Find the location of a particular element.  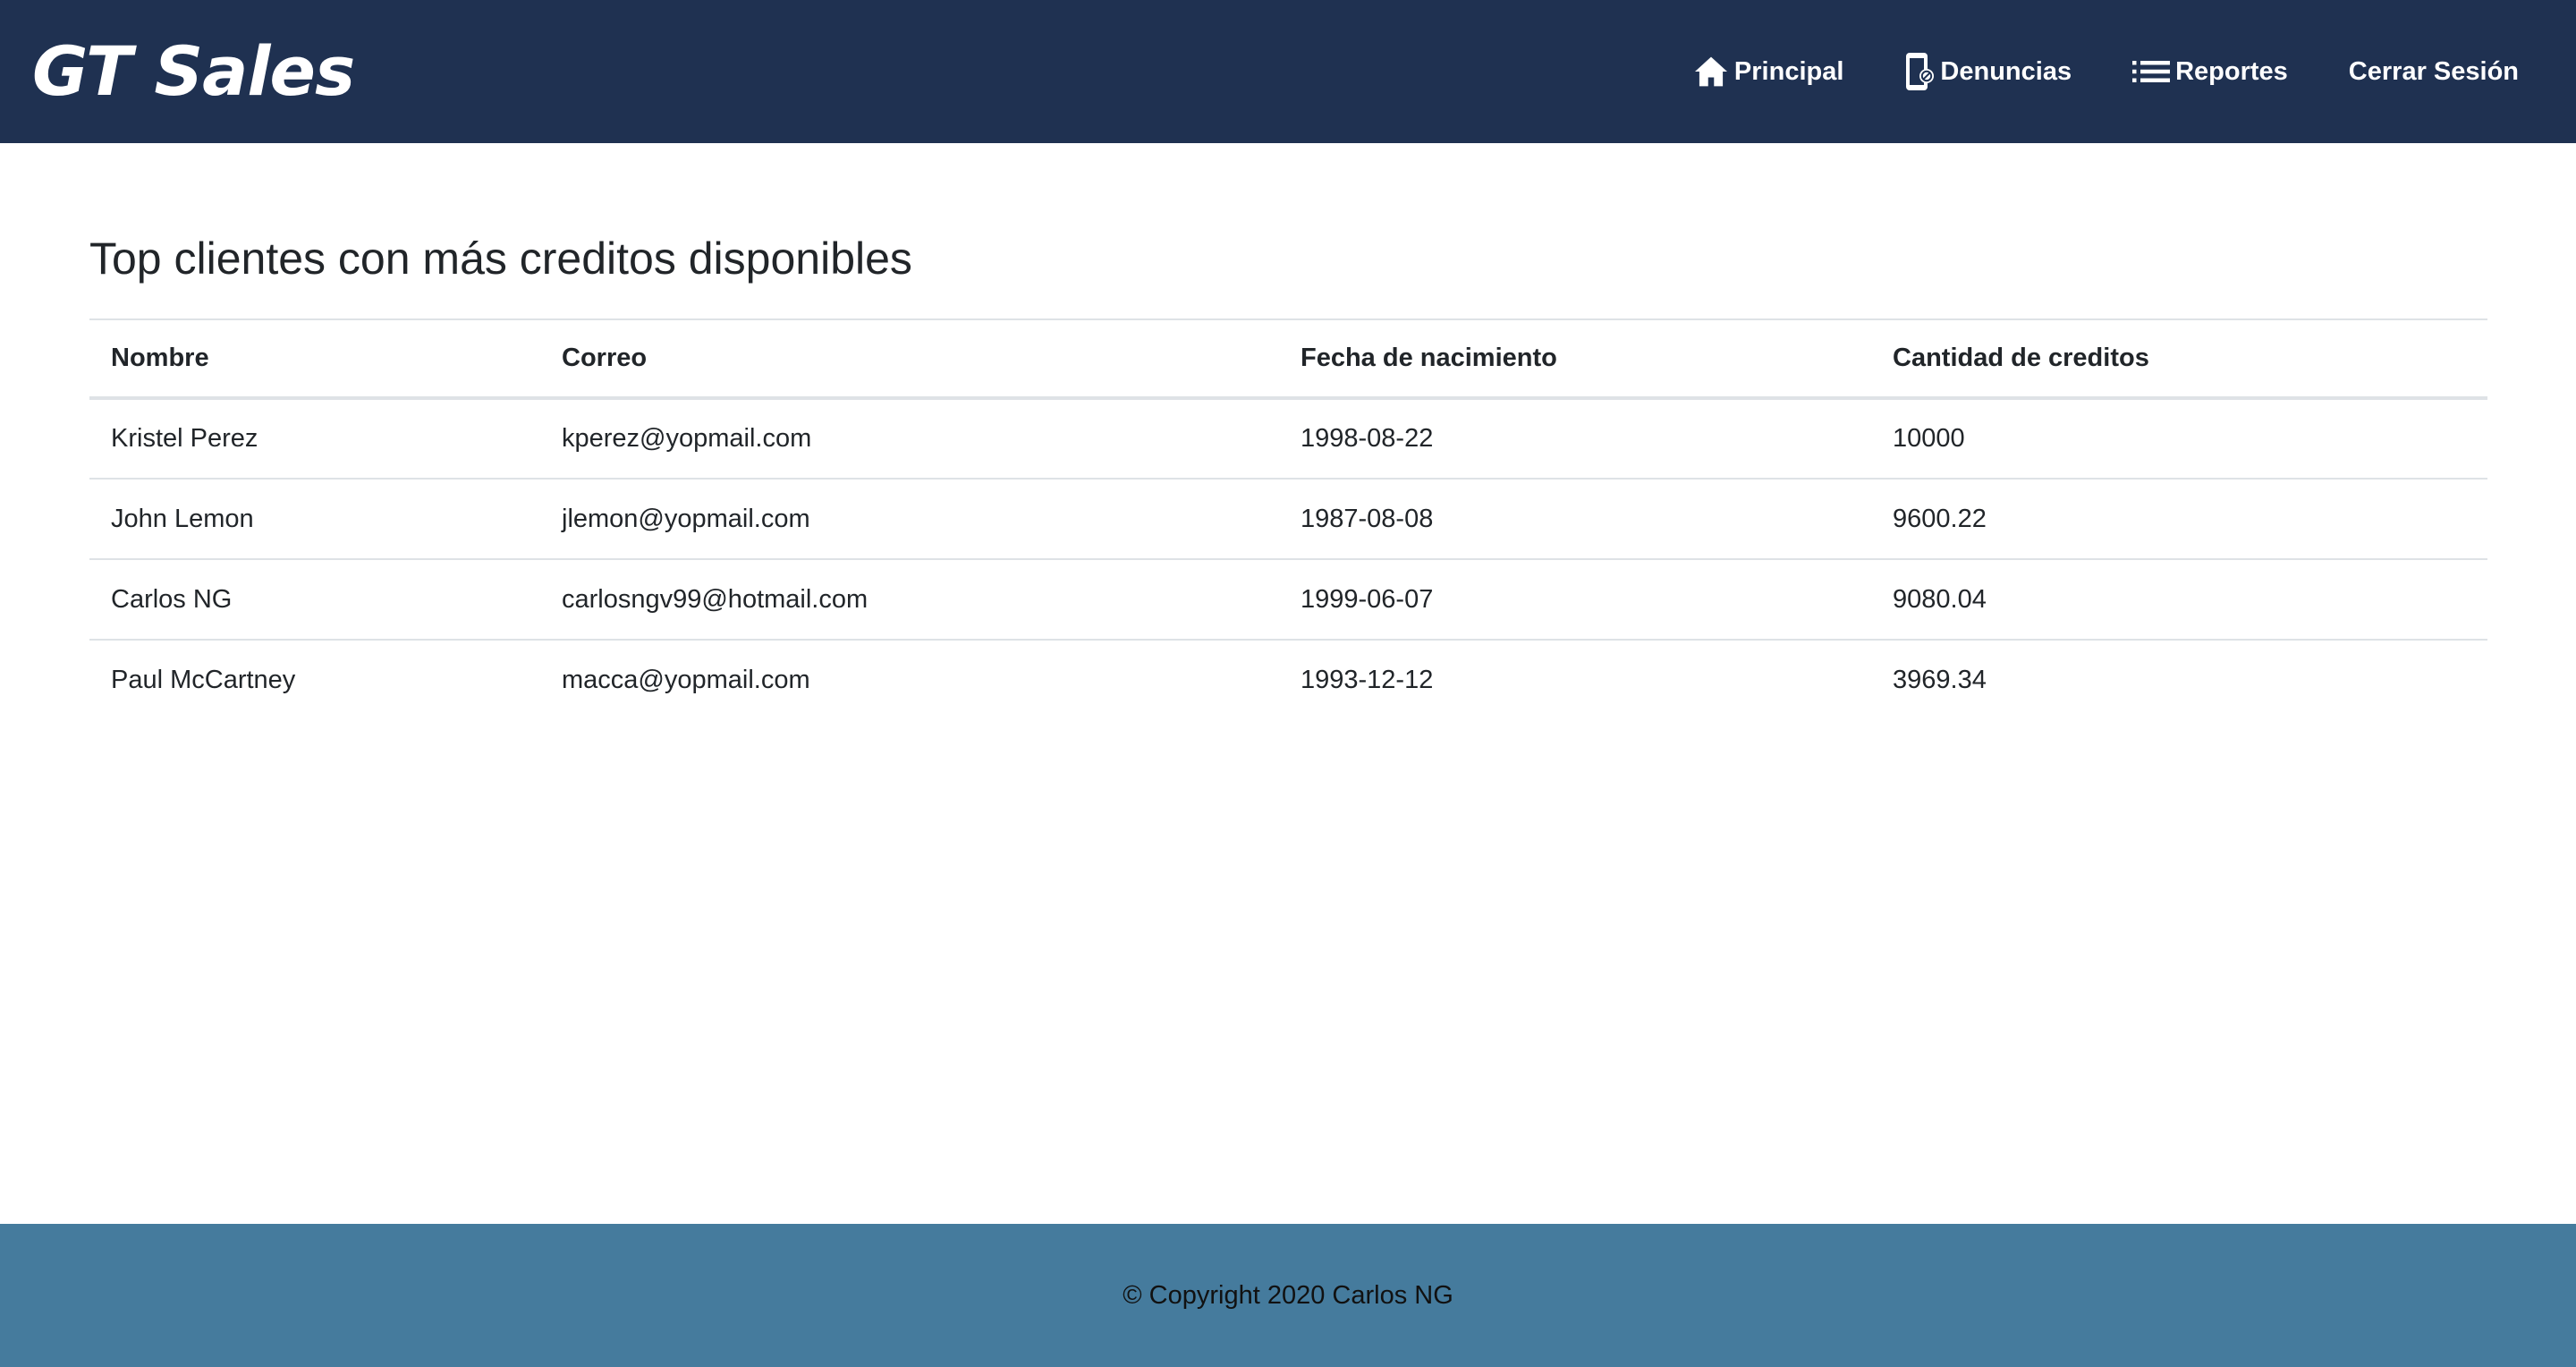

phone-report-icon is located at coordinates (1919, 71).